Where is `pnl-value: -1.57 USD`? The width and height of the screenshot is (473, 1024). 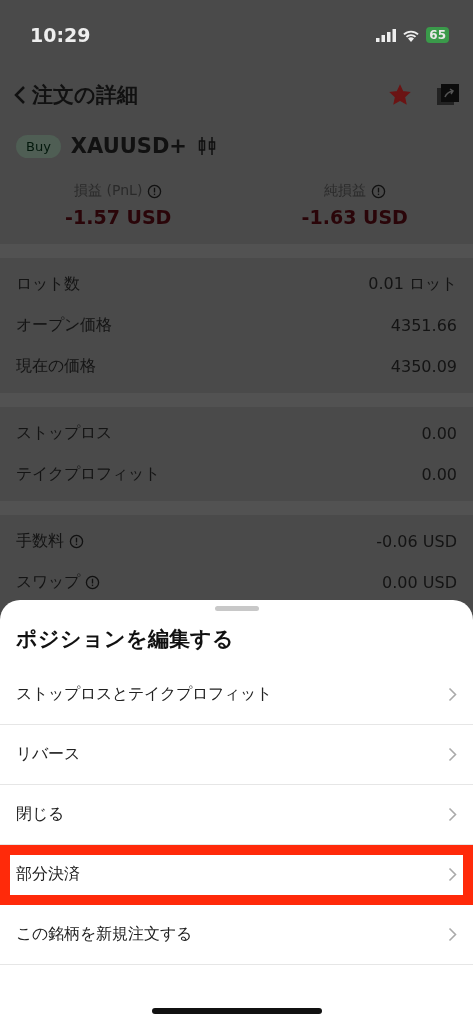
pnl-value: -1.57 USD is located at coordinates (118, 217).